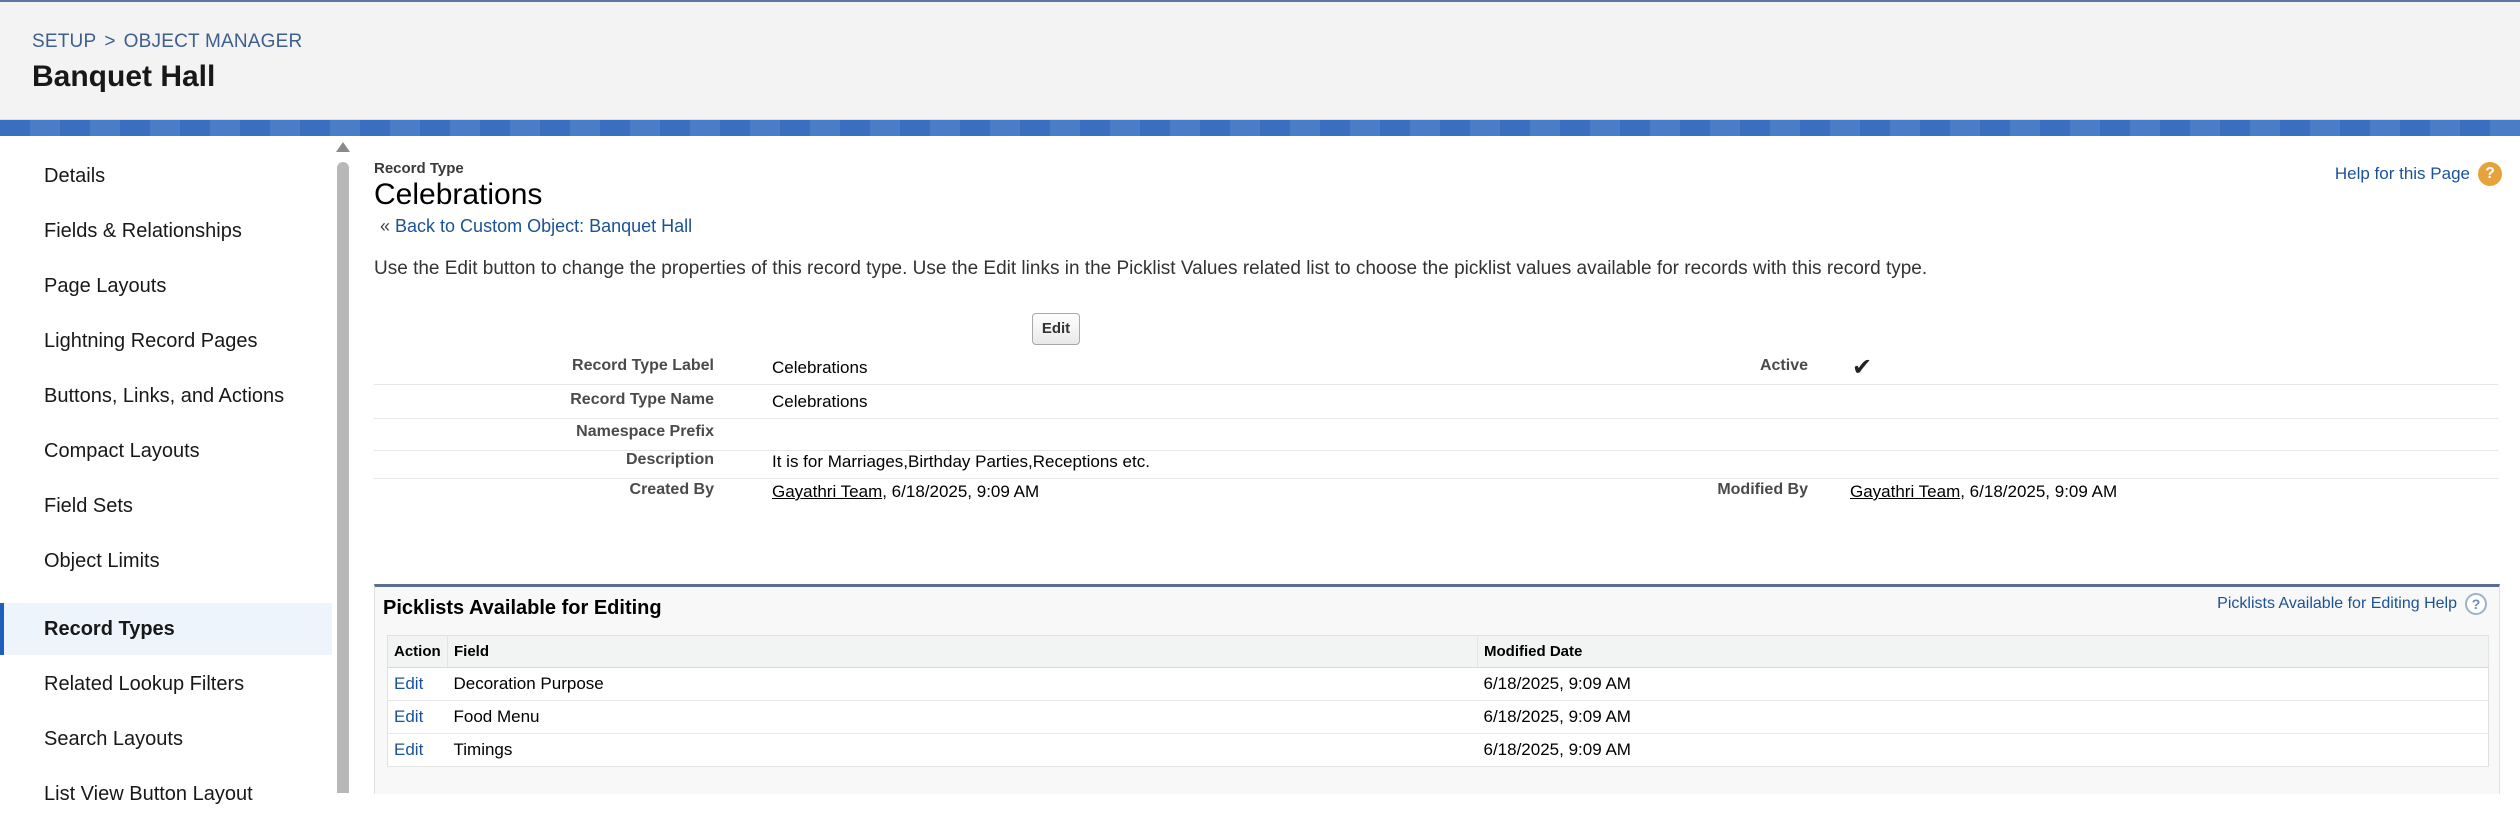 The height and width of the screenshot is (820, 2520). Describe the element at coordinates (166, 176) in the screenshot. I see `sidebar-item-details: Details` at that location.